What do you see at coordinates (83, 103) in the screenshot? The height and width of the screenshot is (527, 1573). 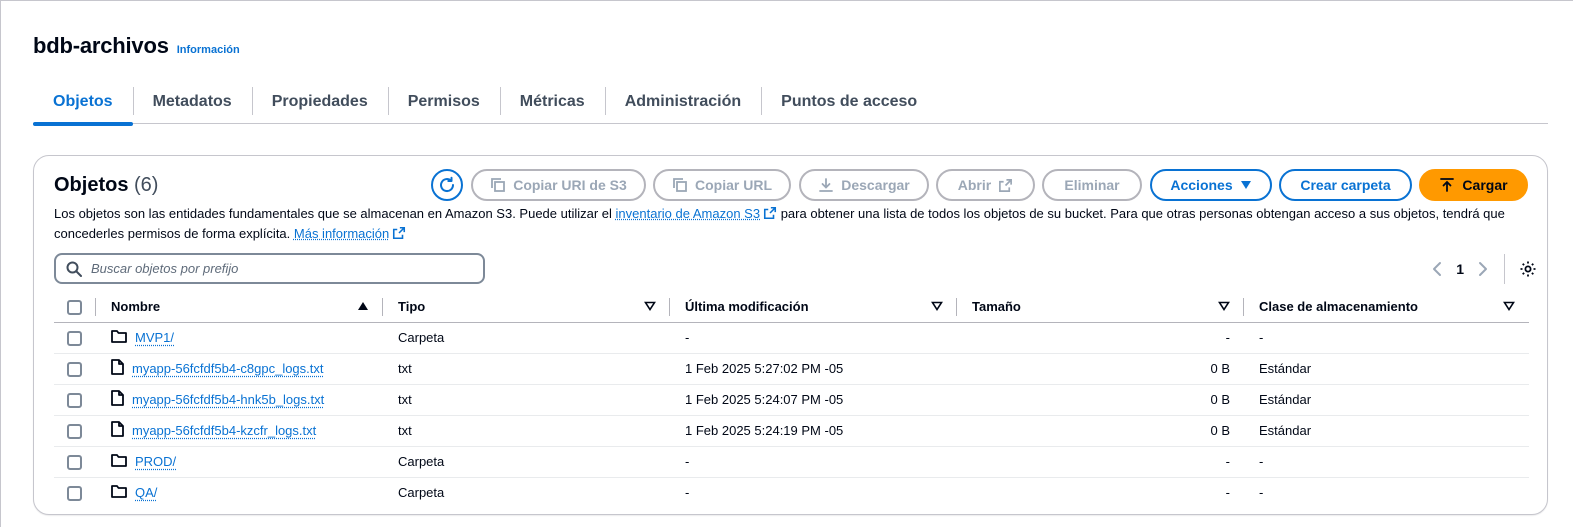 I see `tab-objetos: Objetos` at bounding box center [83, 103].